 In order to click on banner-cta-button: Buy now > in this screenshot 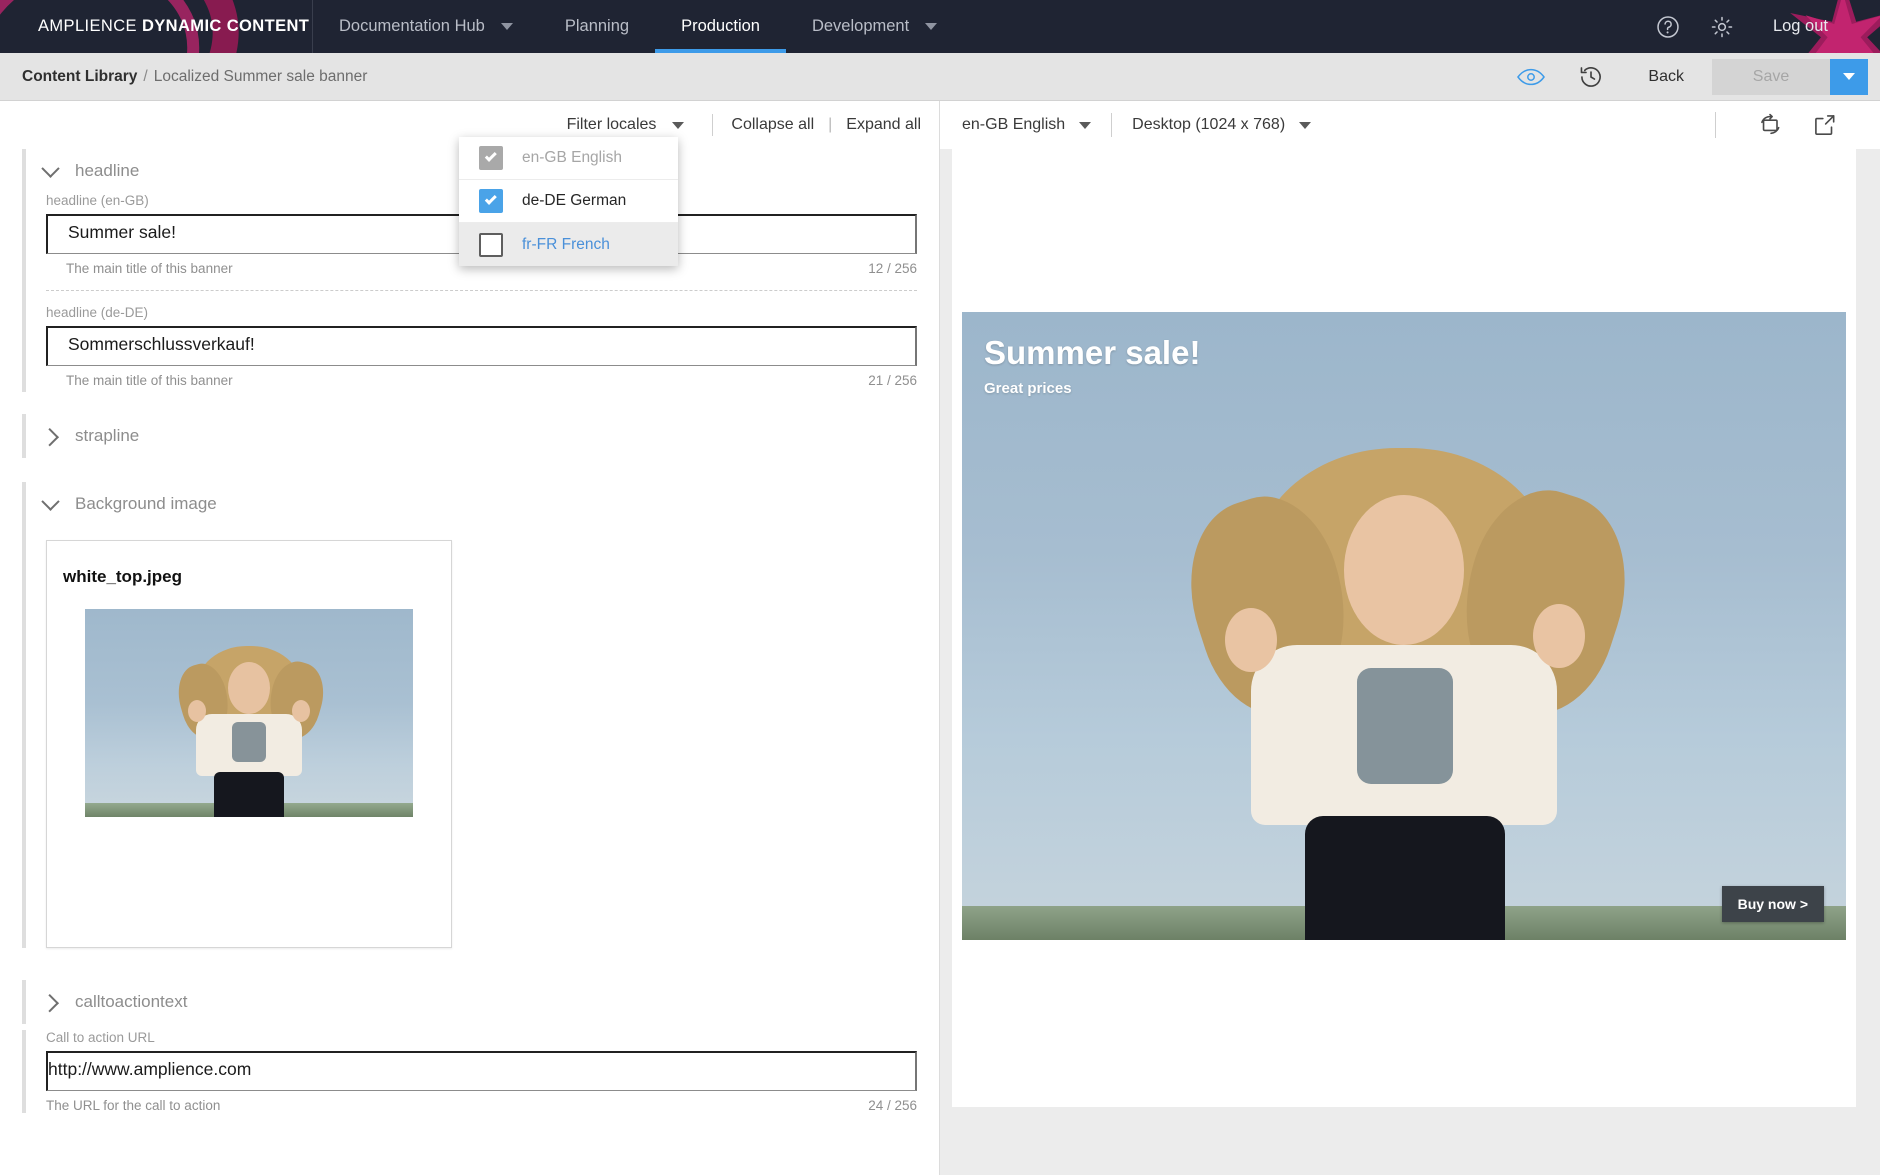, I will do `click(1772, 904)`.